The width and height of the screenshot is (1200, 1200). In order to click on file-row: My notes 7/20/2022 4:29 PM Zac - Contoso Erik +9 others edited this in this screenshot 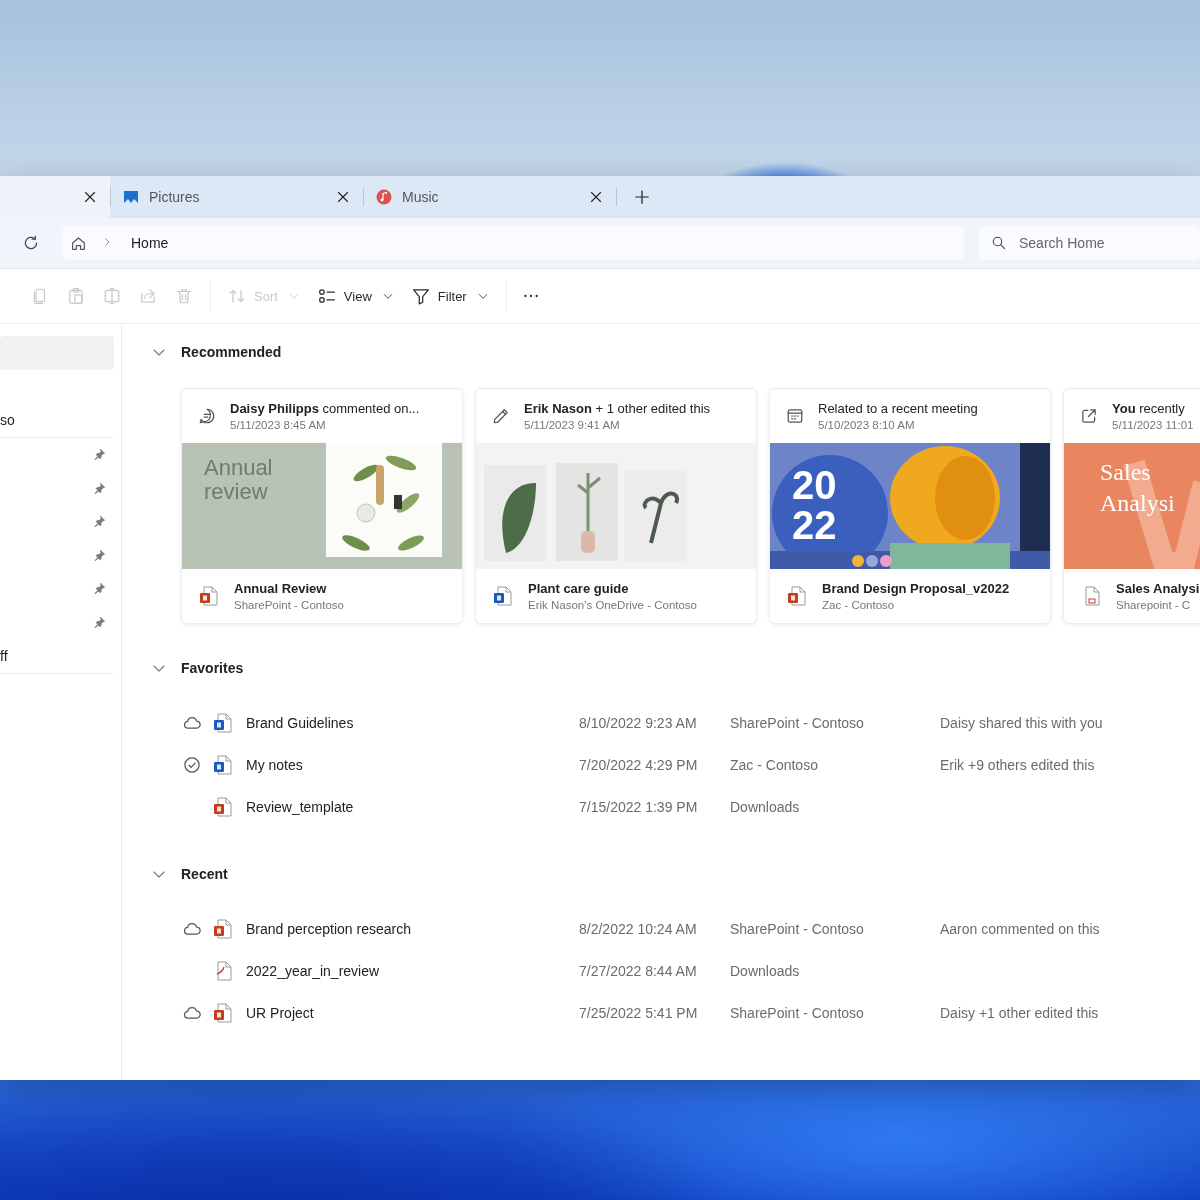, I will do `click(690, 765)`.